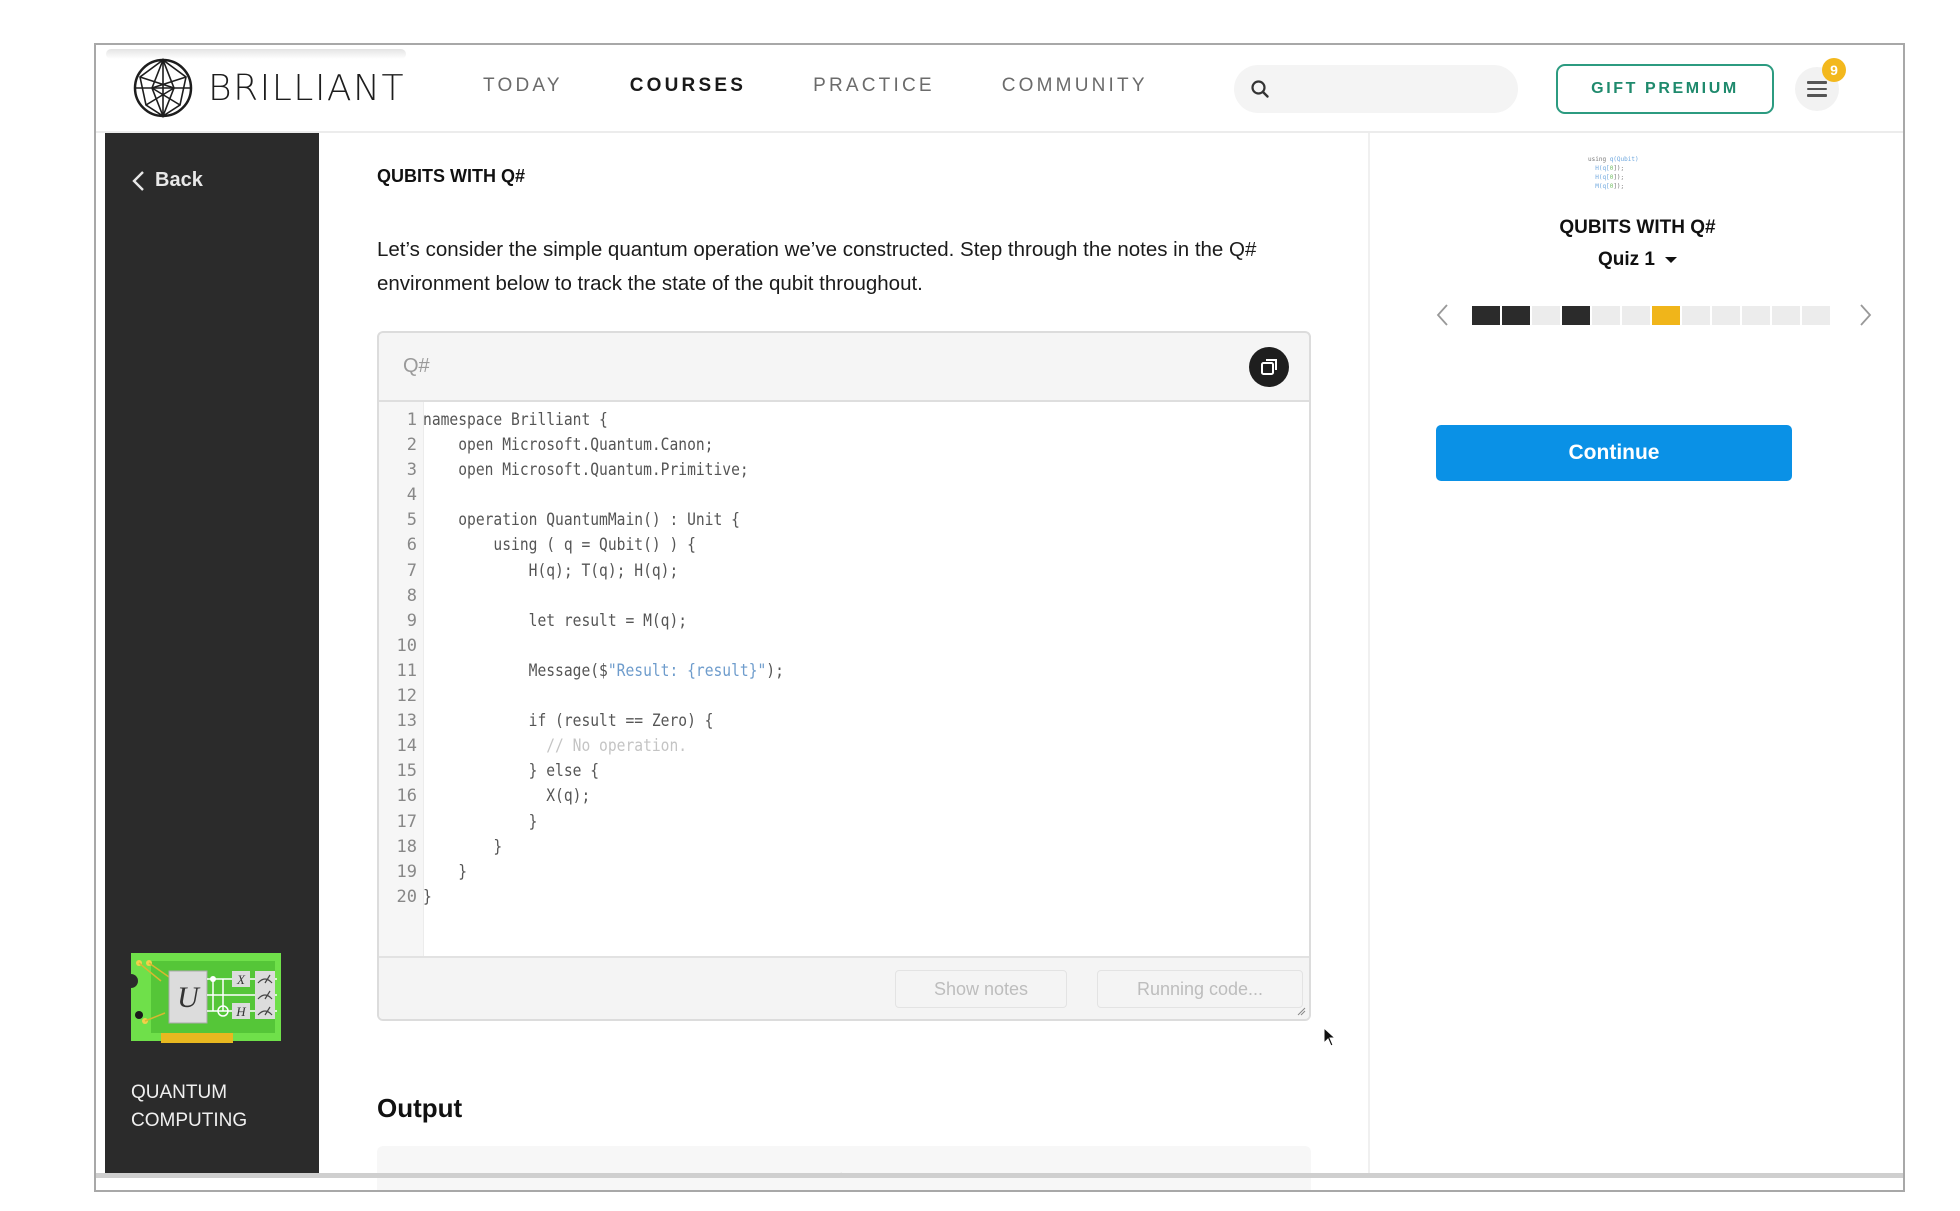 Image resolution: width=1960 pixels, height=1211 pixels. I want to click on course-name: QUANTUM COMPUTING, so click(189, 1107).